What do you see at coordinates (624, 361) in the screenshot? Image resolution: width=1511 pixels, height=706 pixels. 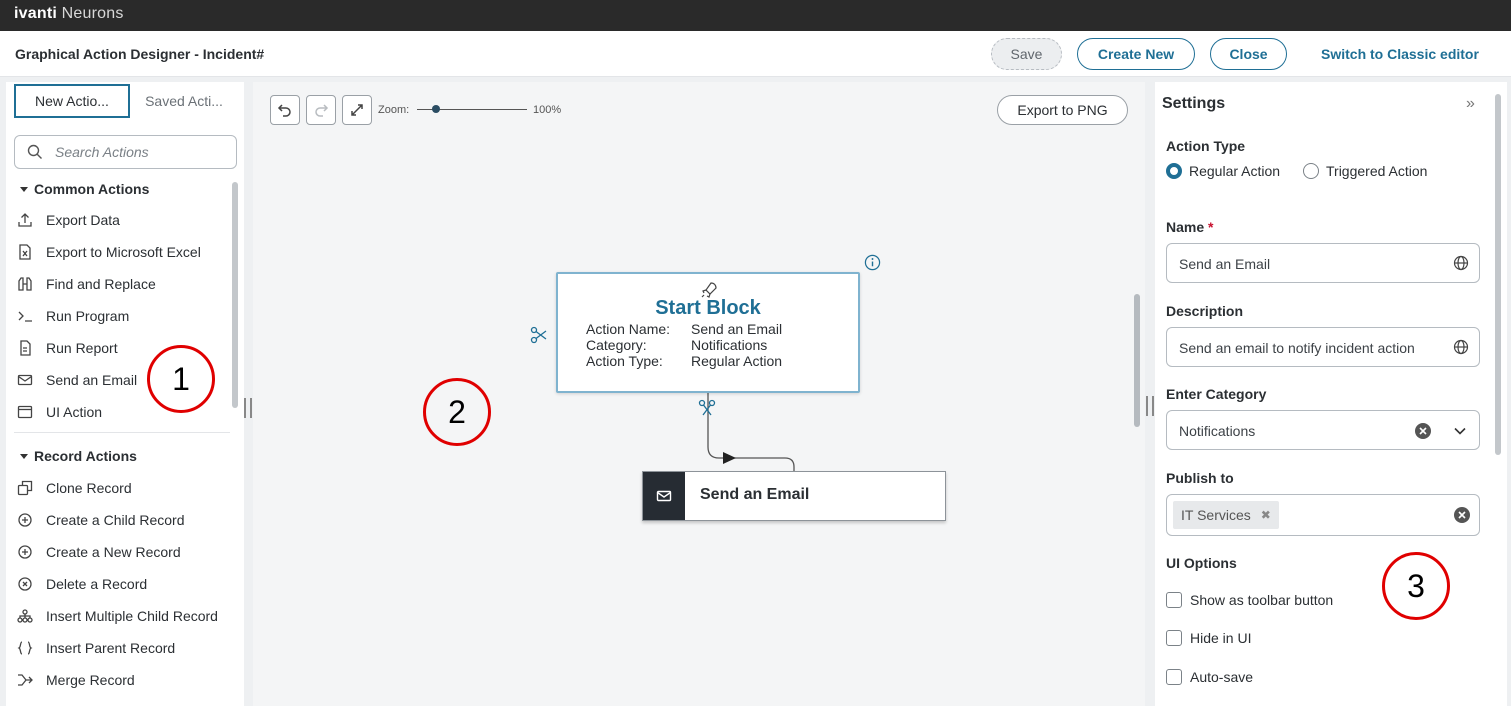 I see `detail-key: Action Type:` at bounding box center [624, 361].